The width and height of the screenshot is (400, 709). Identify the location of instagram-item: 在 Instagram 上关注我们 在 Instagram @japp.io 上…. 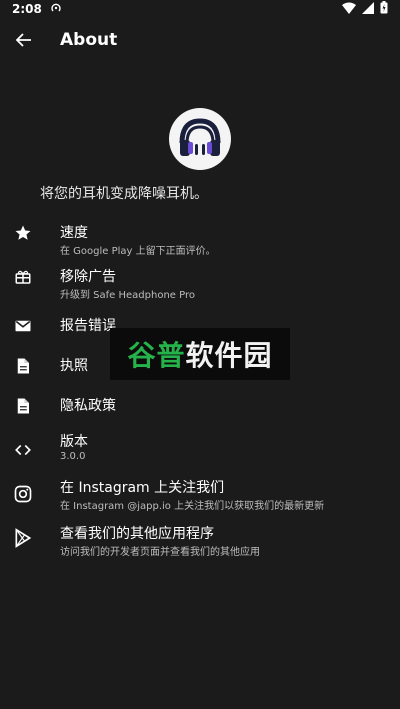
(200, 497).